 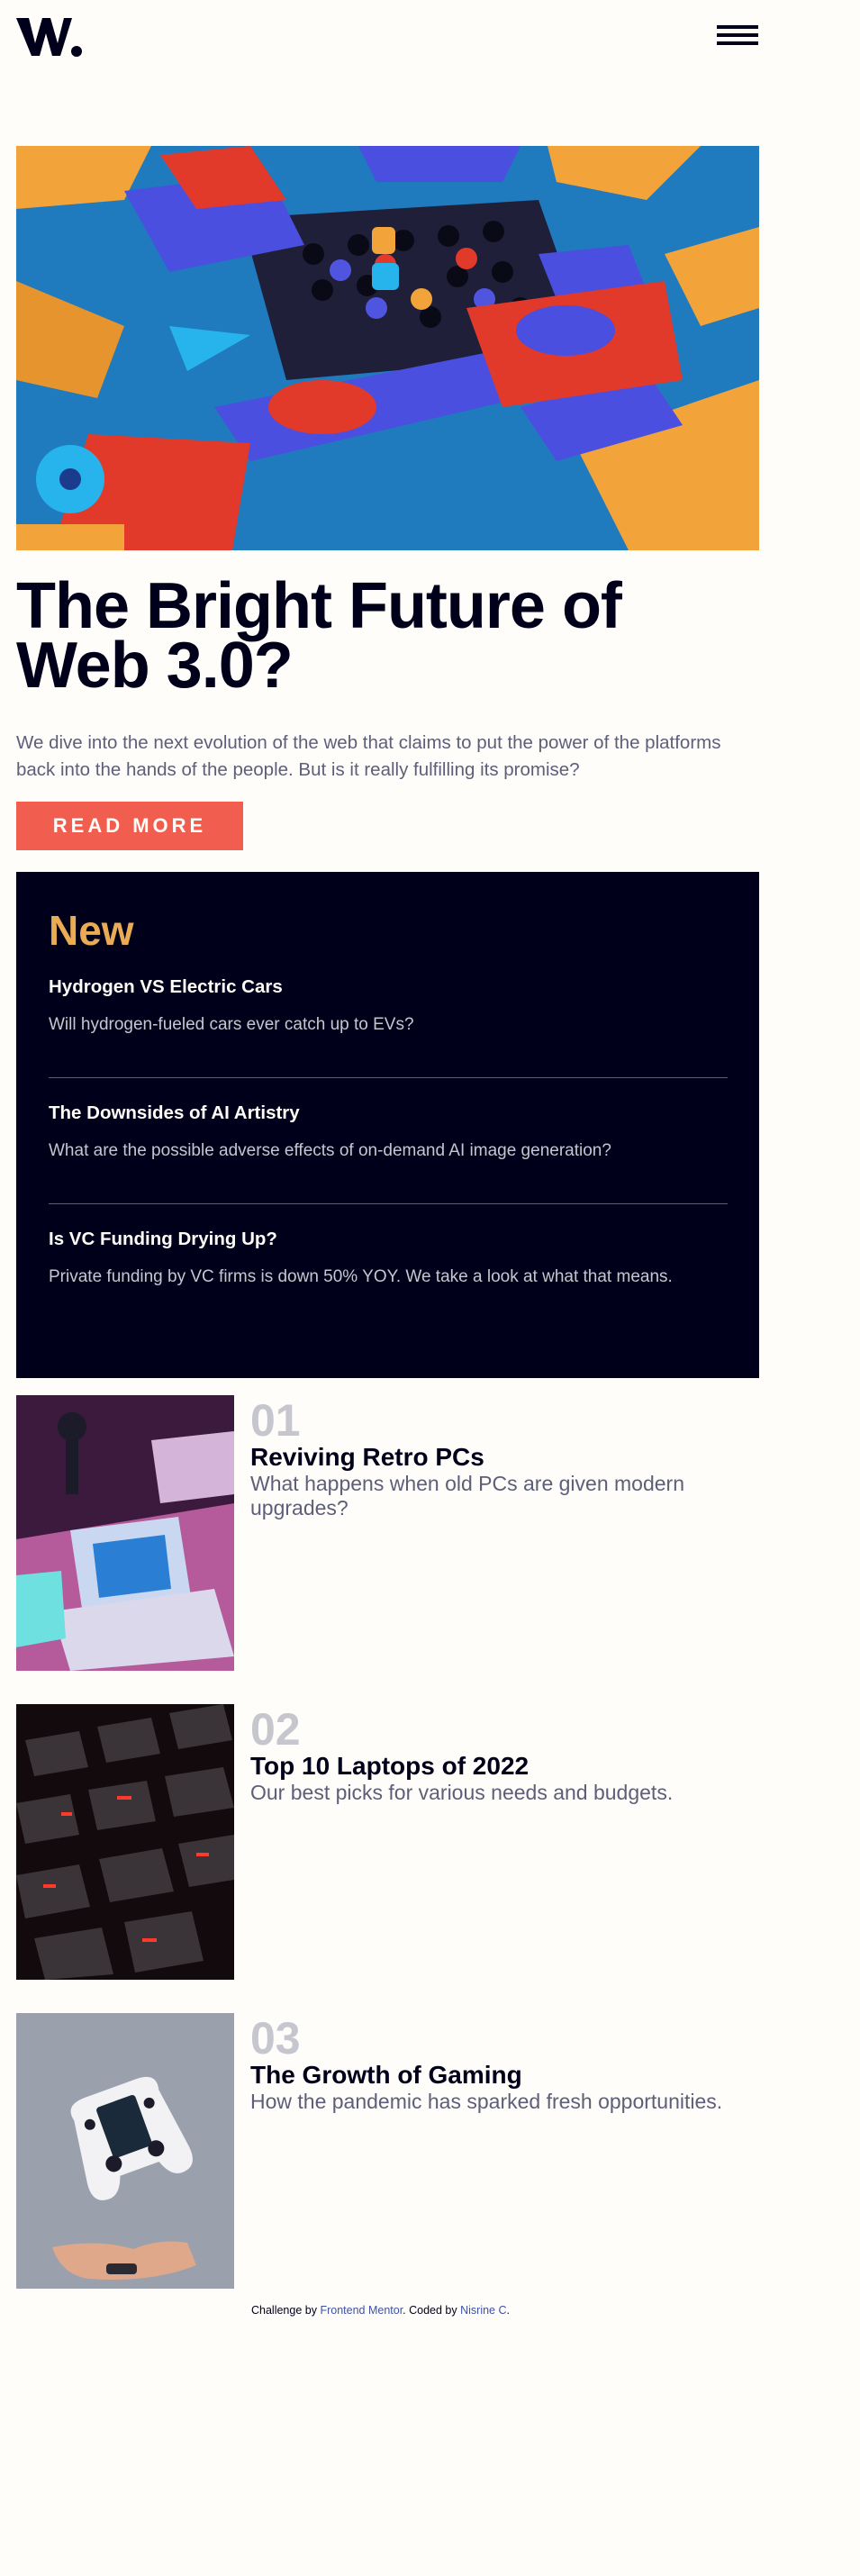 I want to click on article-title: Top 10 Laptops of 2022, so click(x=389, y=1766).